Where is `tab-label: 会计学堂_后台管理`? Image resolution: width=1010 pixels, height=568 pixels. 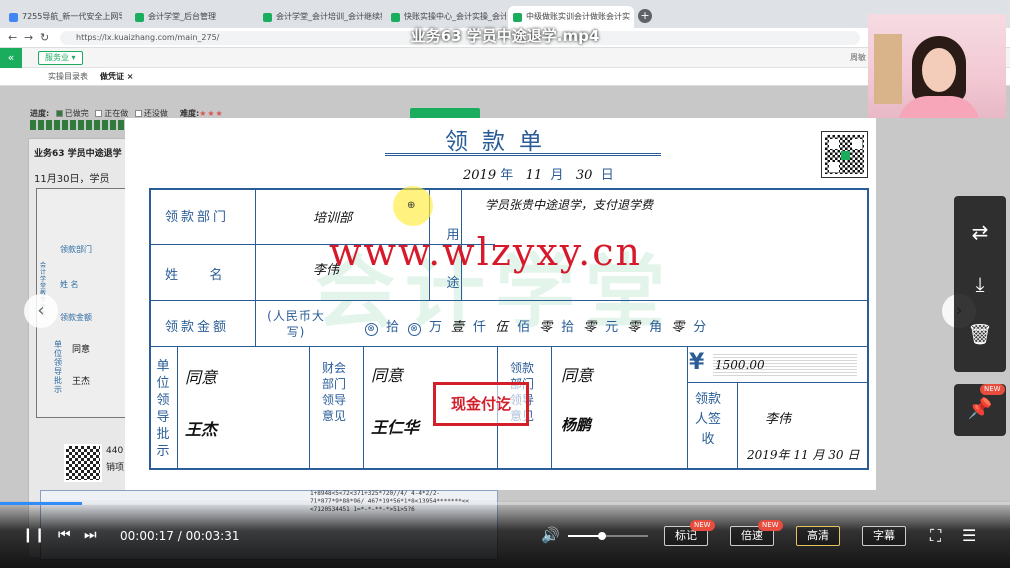
tab-label: 会计学堂_后台管理 is located at coordinates (182, 16).